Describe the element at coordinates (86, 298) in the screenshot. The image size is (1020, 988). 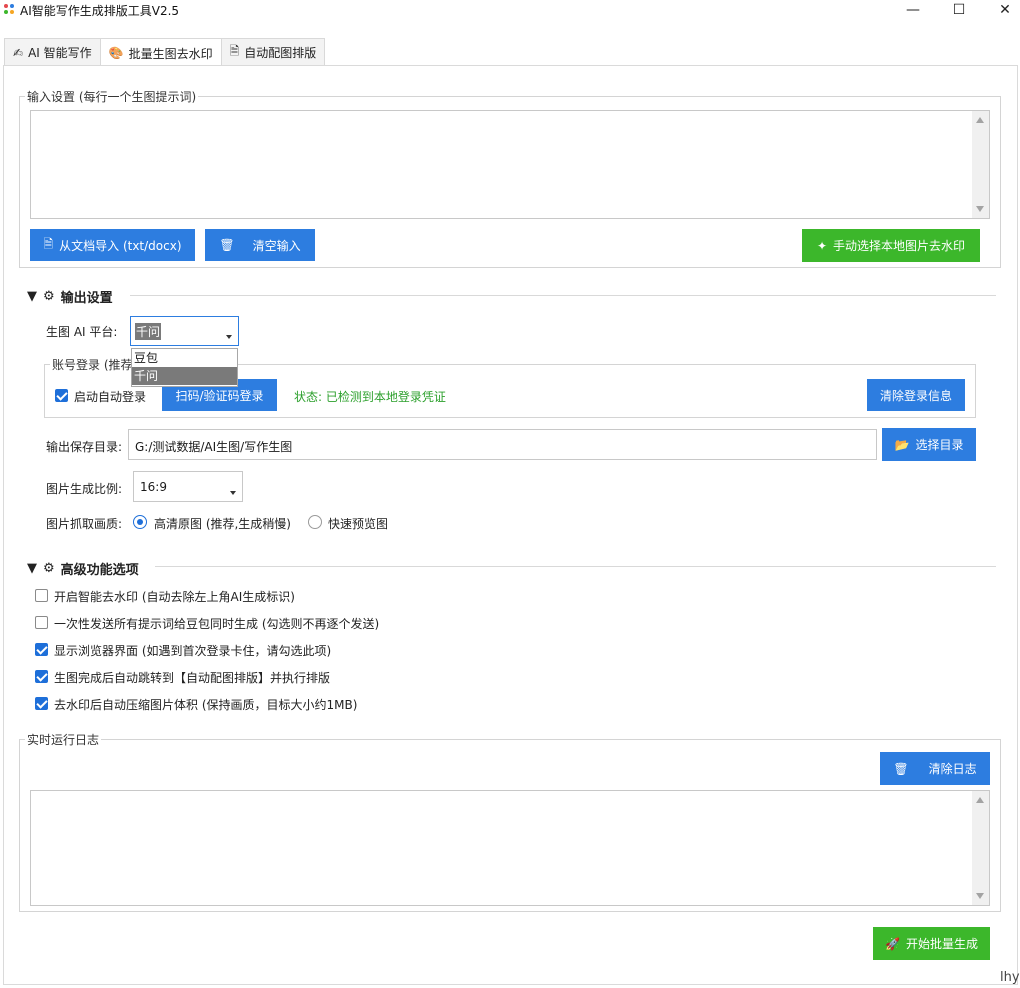
I see `output-settings-title: 输出设置` at that location.